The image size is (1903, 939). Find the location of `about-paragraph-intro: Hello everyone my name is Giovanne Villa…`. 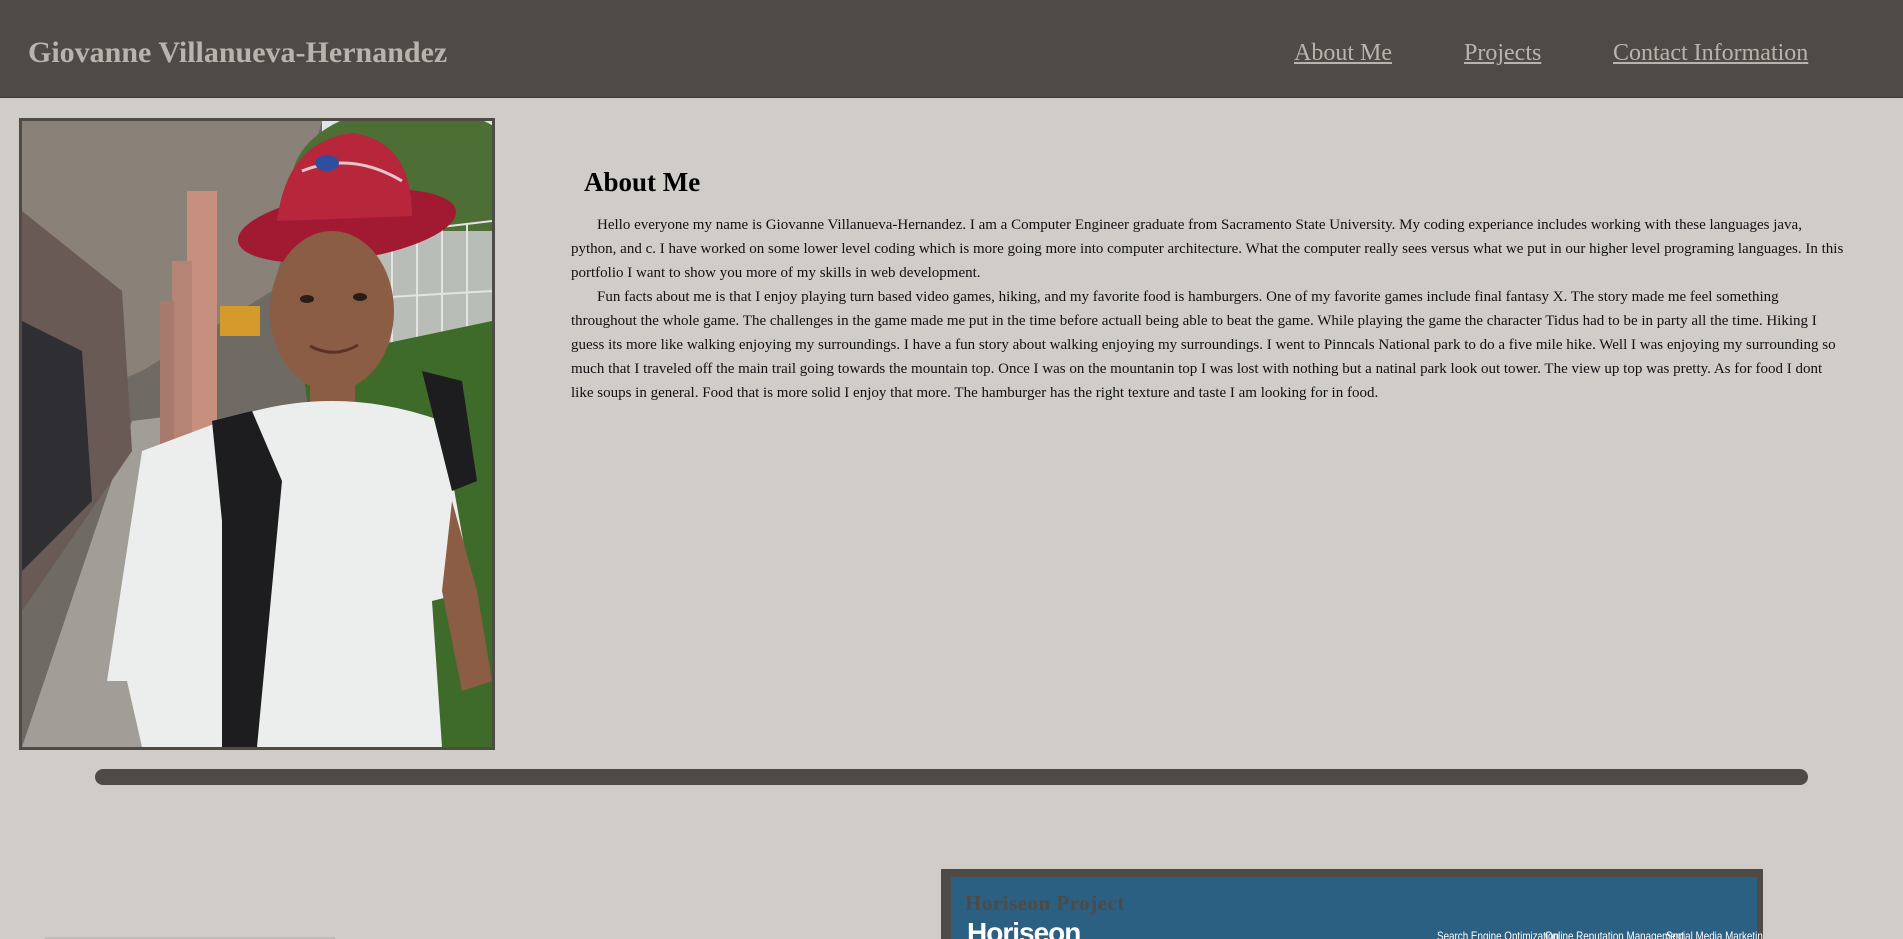

about-paragraph-intro: Hello everyone my name is Giovanne Villa… is located at coordinates (1207, 249).